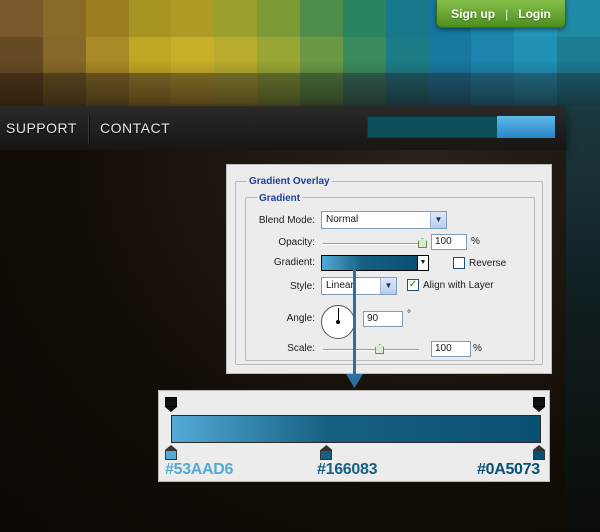 This screenshot has width=600, height=532. I want to click on color-stop-left, so click(171, 452).